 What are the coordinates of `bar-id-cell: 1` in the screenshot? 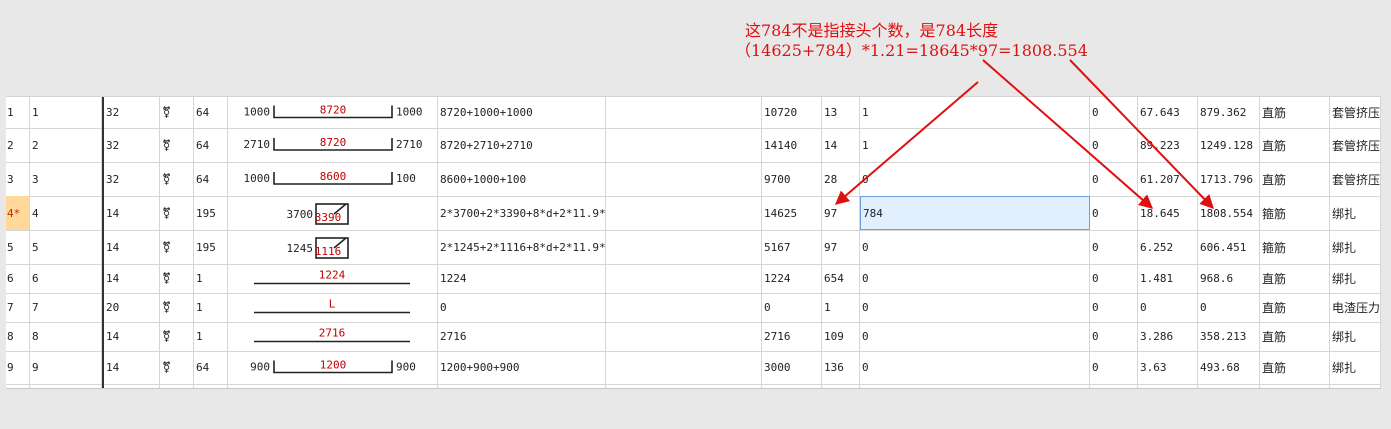 It's located at (66, 112).